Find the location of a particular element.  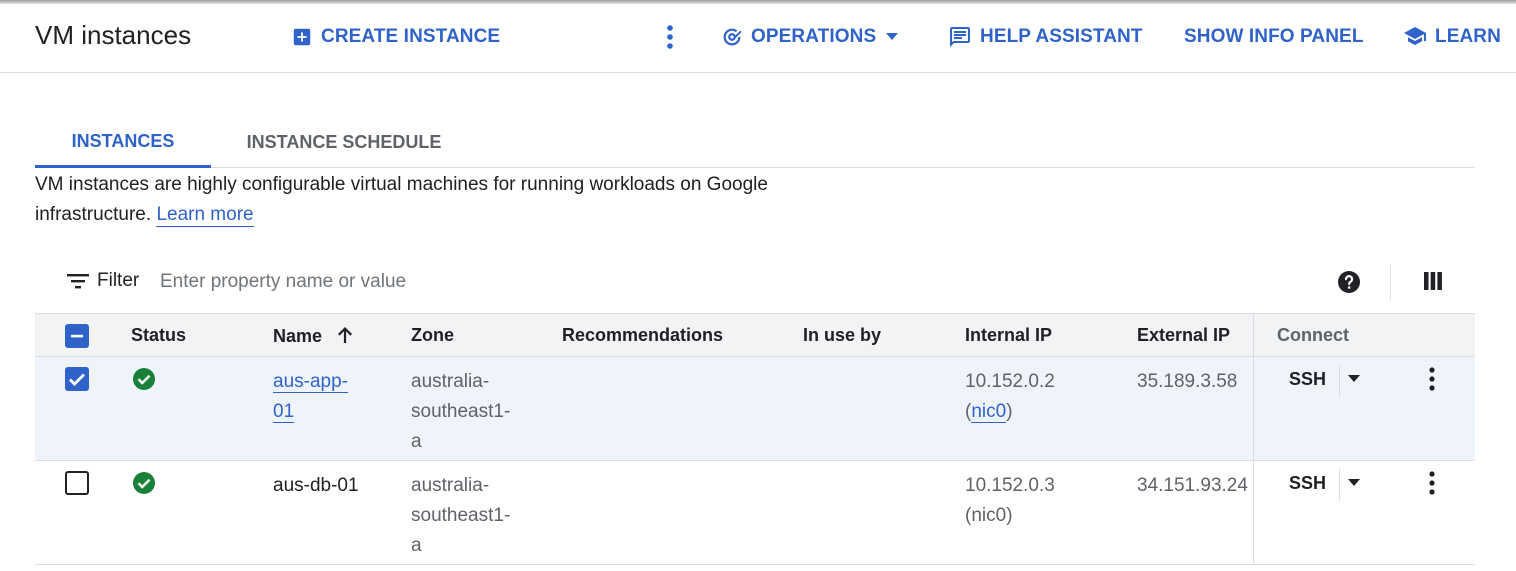

internal-ip-cell: 10.152.0.2 (nic0) is located at coordinates (1010, 397).